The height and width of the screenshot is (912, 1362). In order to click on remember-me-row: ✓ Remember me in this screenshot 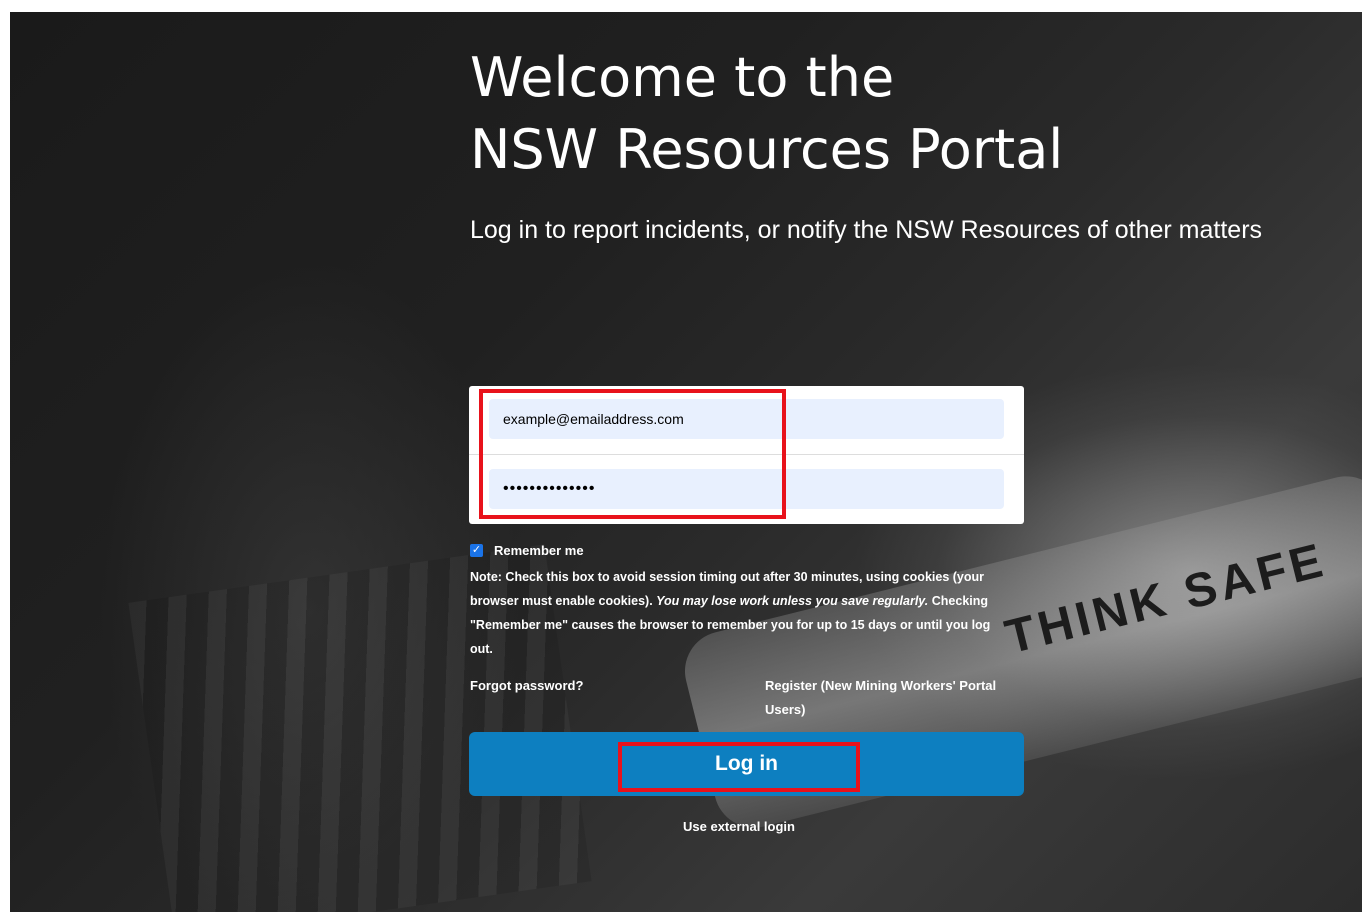, I will do `click(527, 550)`.